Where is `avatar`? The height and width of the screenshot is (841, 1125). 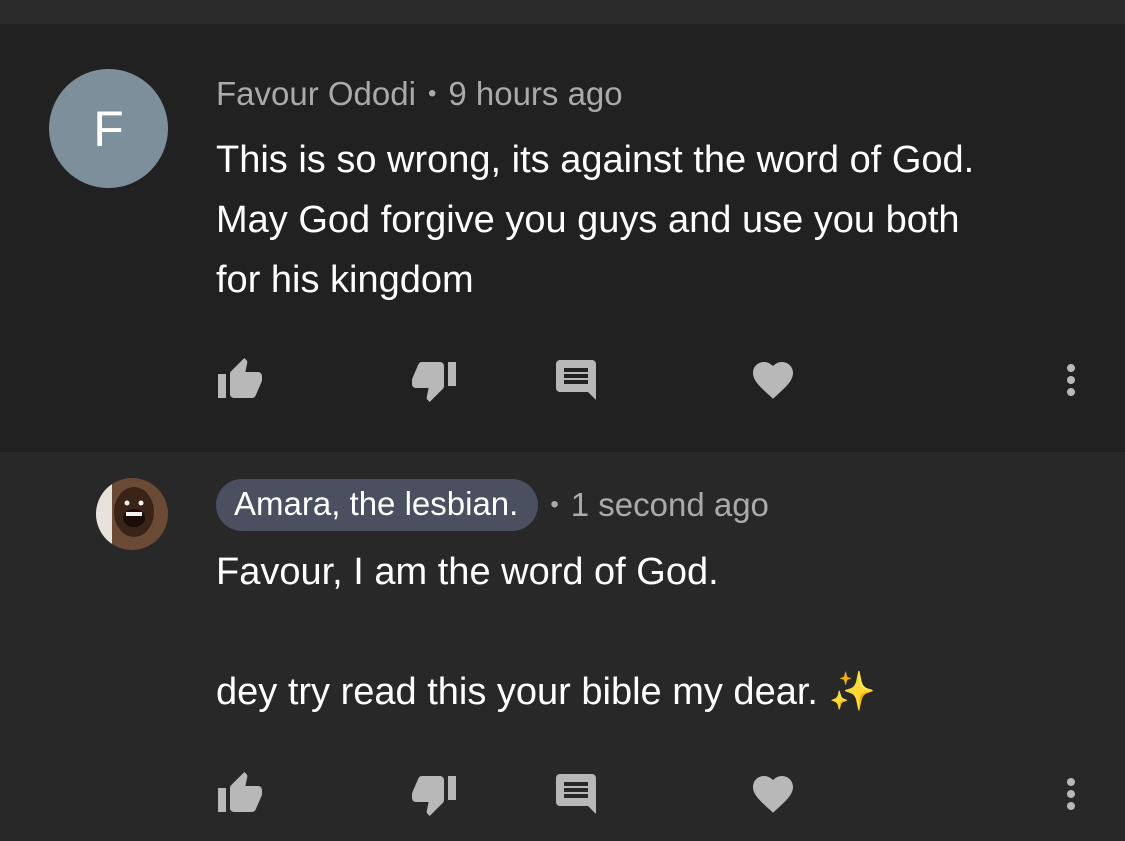 avatar is located at coordinates (132, 514).